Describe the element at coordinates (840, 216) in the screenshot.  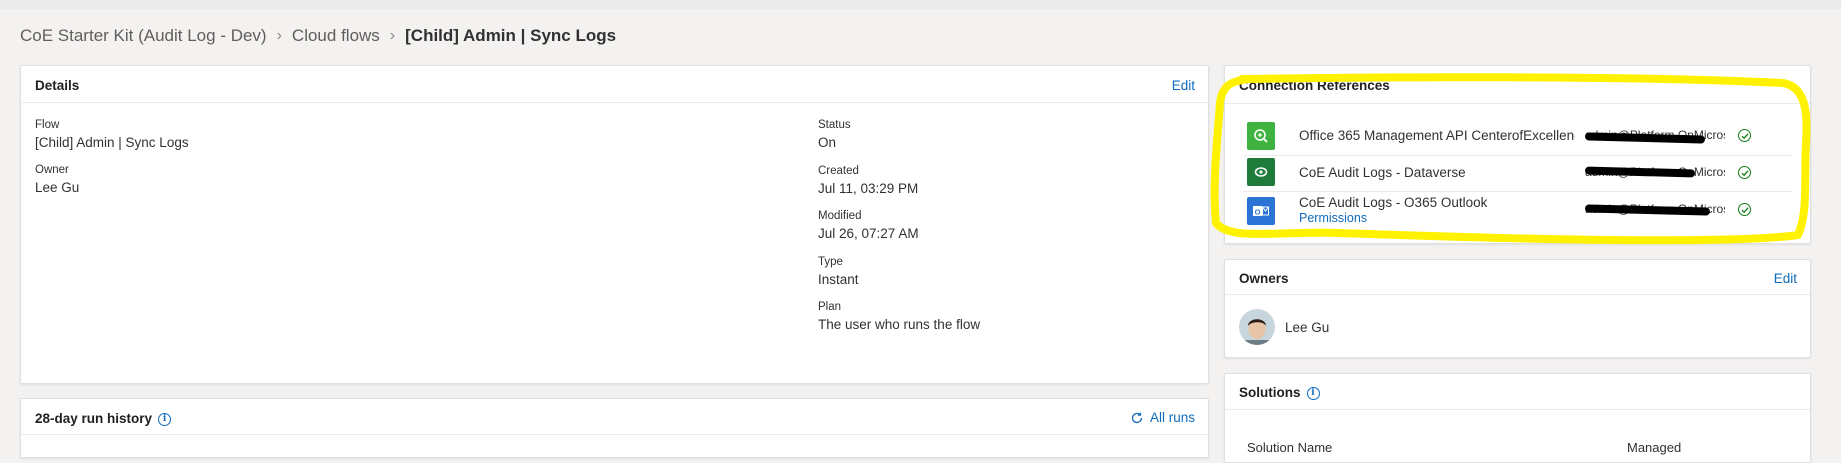
I see `modified-label: Modified` at that location.